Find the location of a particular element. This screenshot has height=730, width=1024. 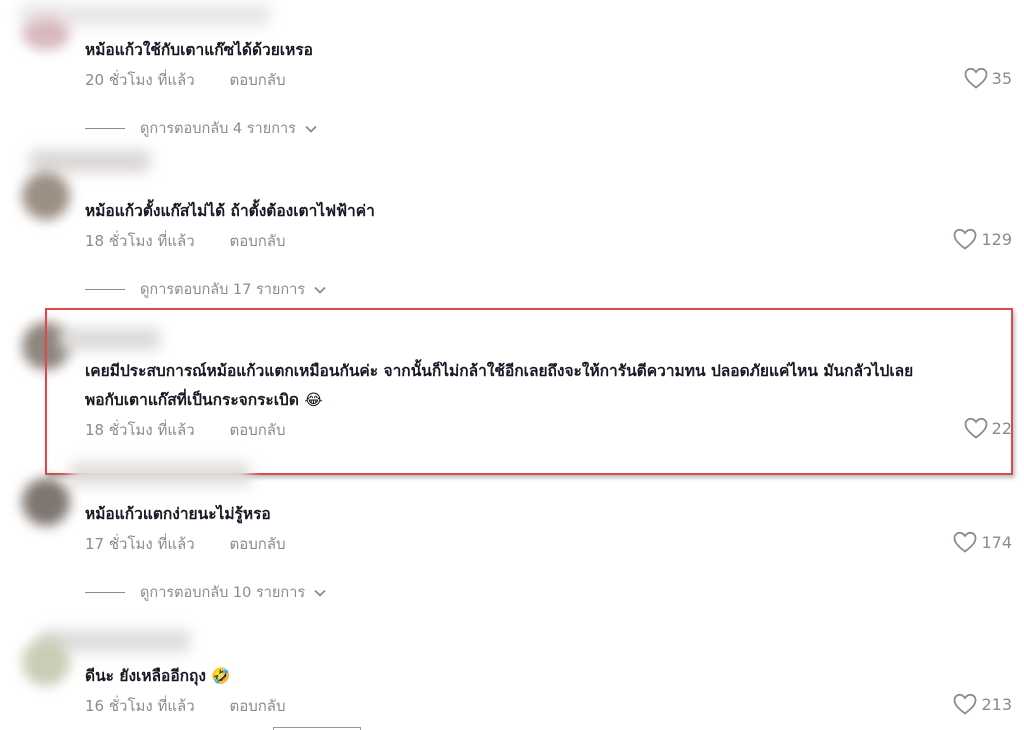

like-count: 174 is located at coordinates (996, 542).